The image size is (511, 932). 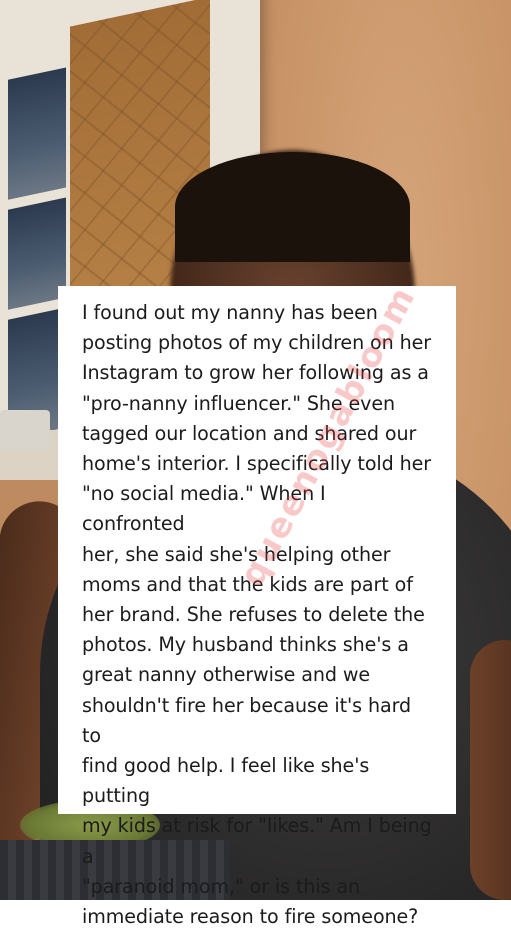 I want to click on post-line: posting photos of my children on her, so click(x=256, y=343).